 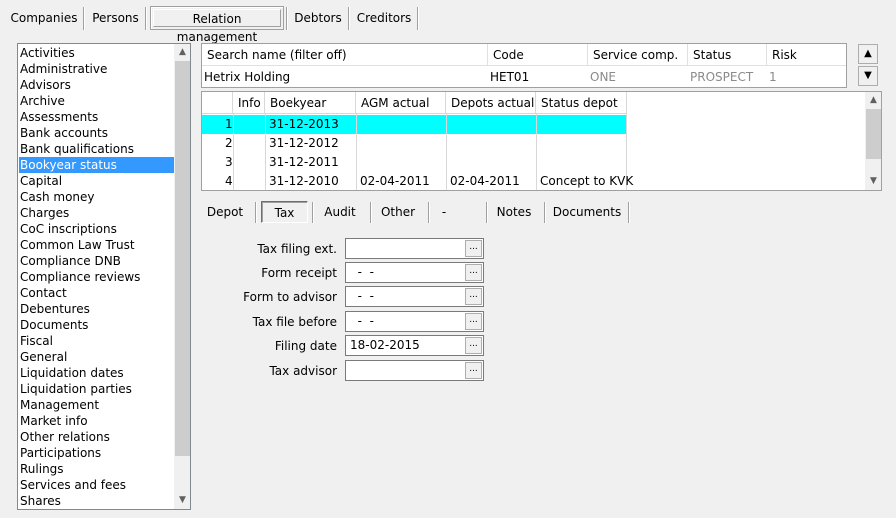 I want to click on list-item-compliance-dnb: Compliance DNB, so click(x=96, y=261).